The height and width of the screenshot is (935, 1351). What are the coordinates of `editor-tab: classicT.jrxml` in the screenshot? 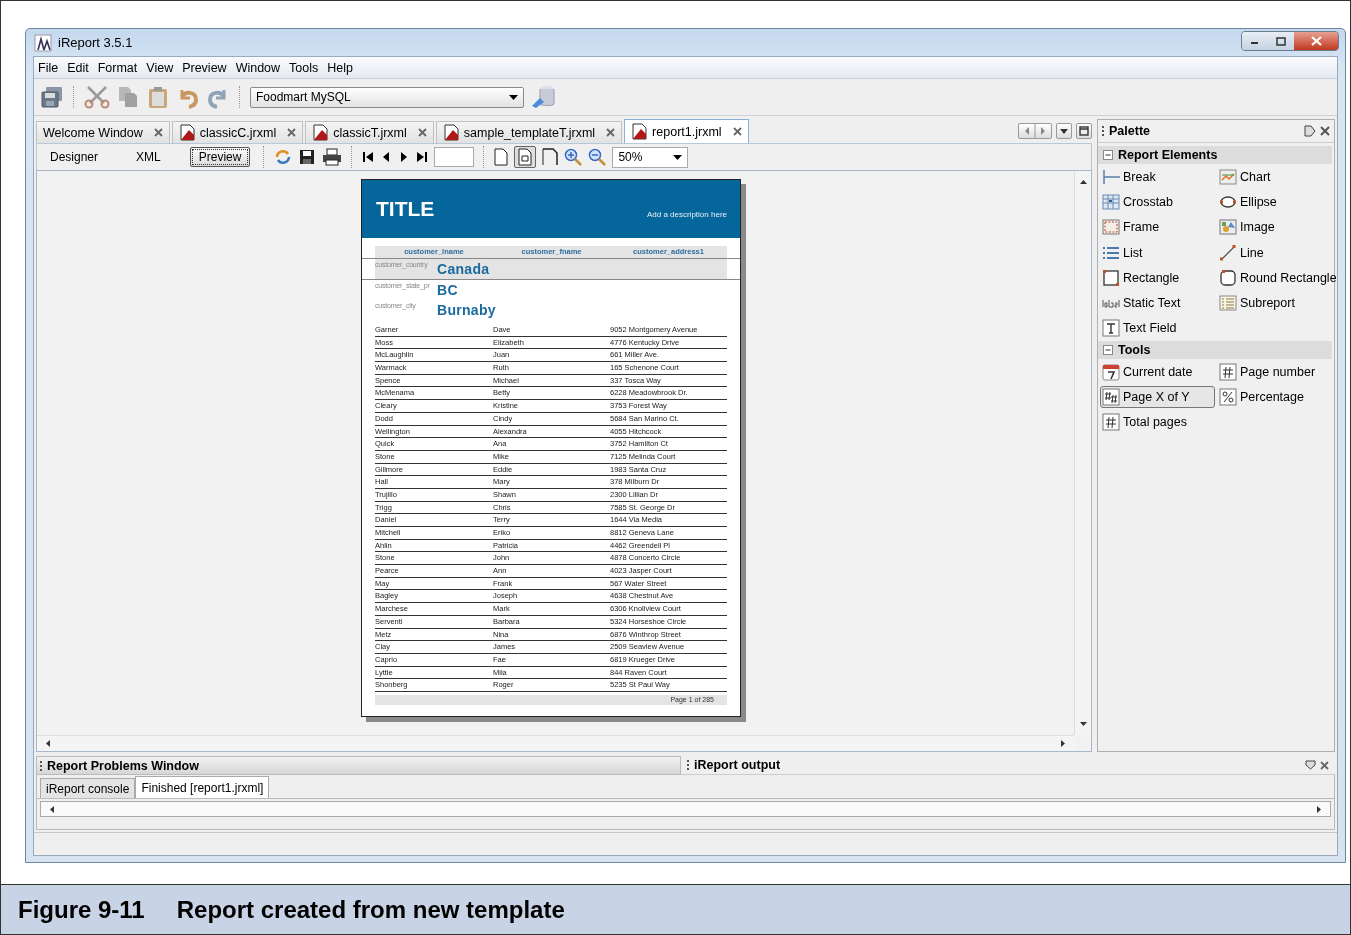 It's located at (369, 132).